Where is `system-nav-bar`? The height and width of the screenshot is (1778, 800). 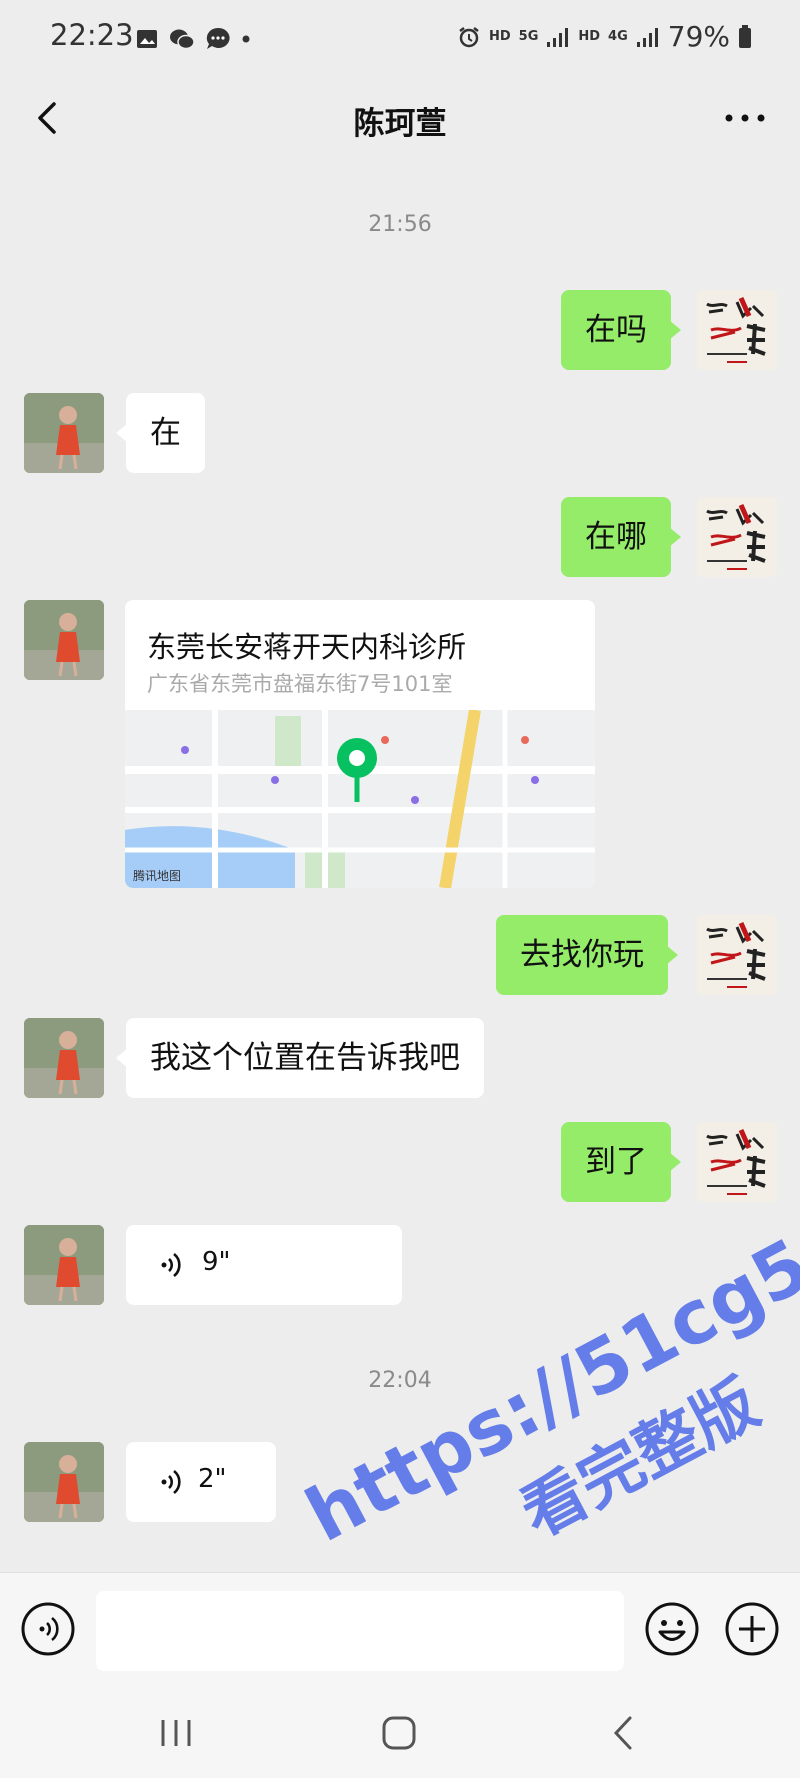
system-nav-bar is located at coordinates (400, 1733).